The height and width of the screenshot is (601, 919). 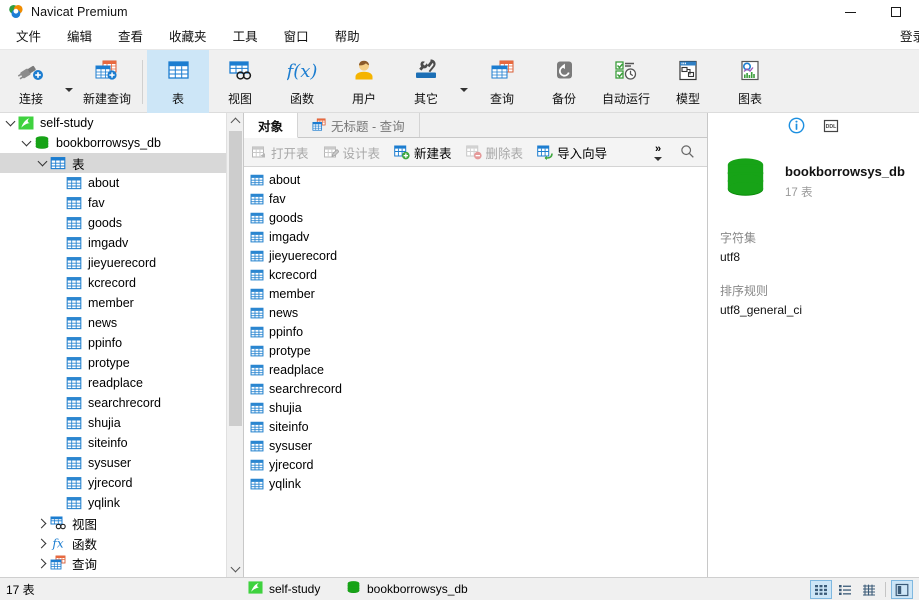 What do you see at coordinates (564, 81) in the screenshot?
I see `ribbon-button-backup: 备份` at bounding box center [564, 81].